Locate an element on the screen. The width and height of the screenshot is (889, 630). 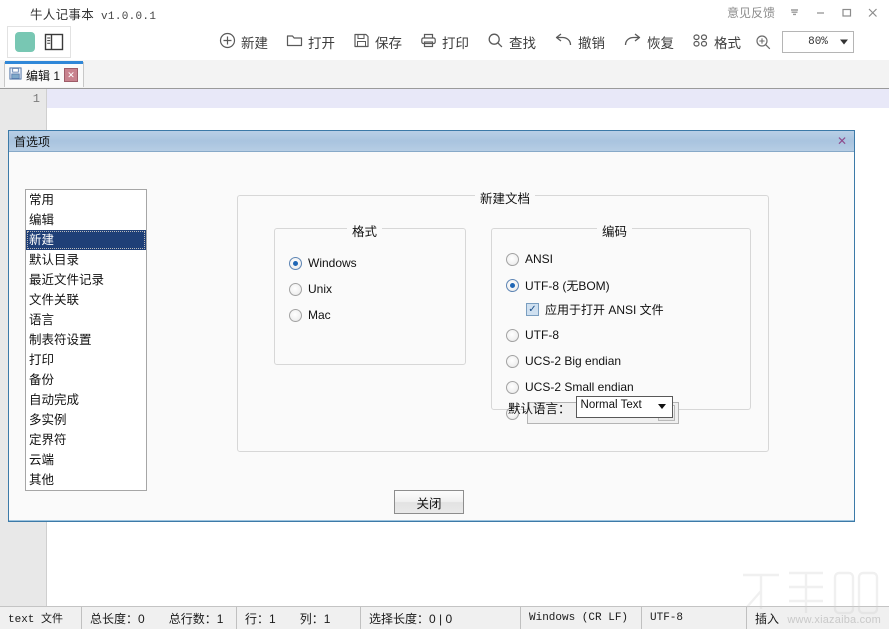
category-item-zidongwancheng: 自动完成 is located at coordinates (86, 400).